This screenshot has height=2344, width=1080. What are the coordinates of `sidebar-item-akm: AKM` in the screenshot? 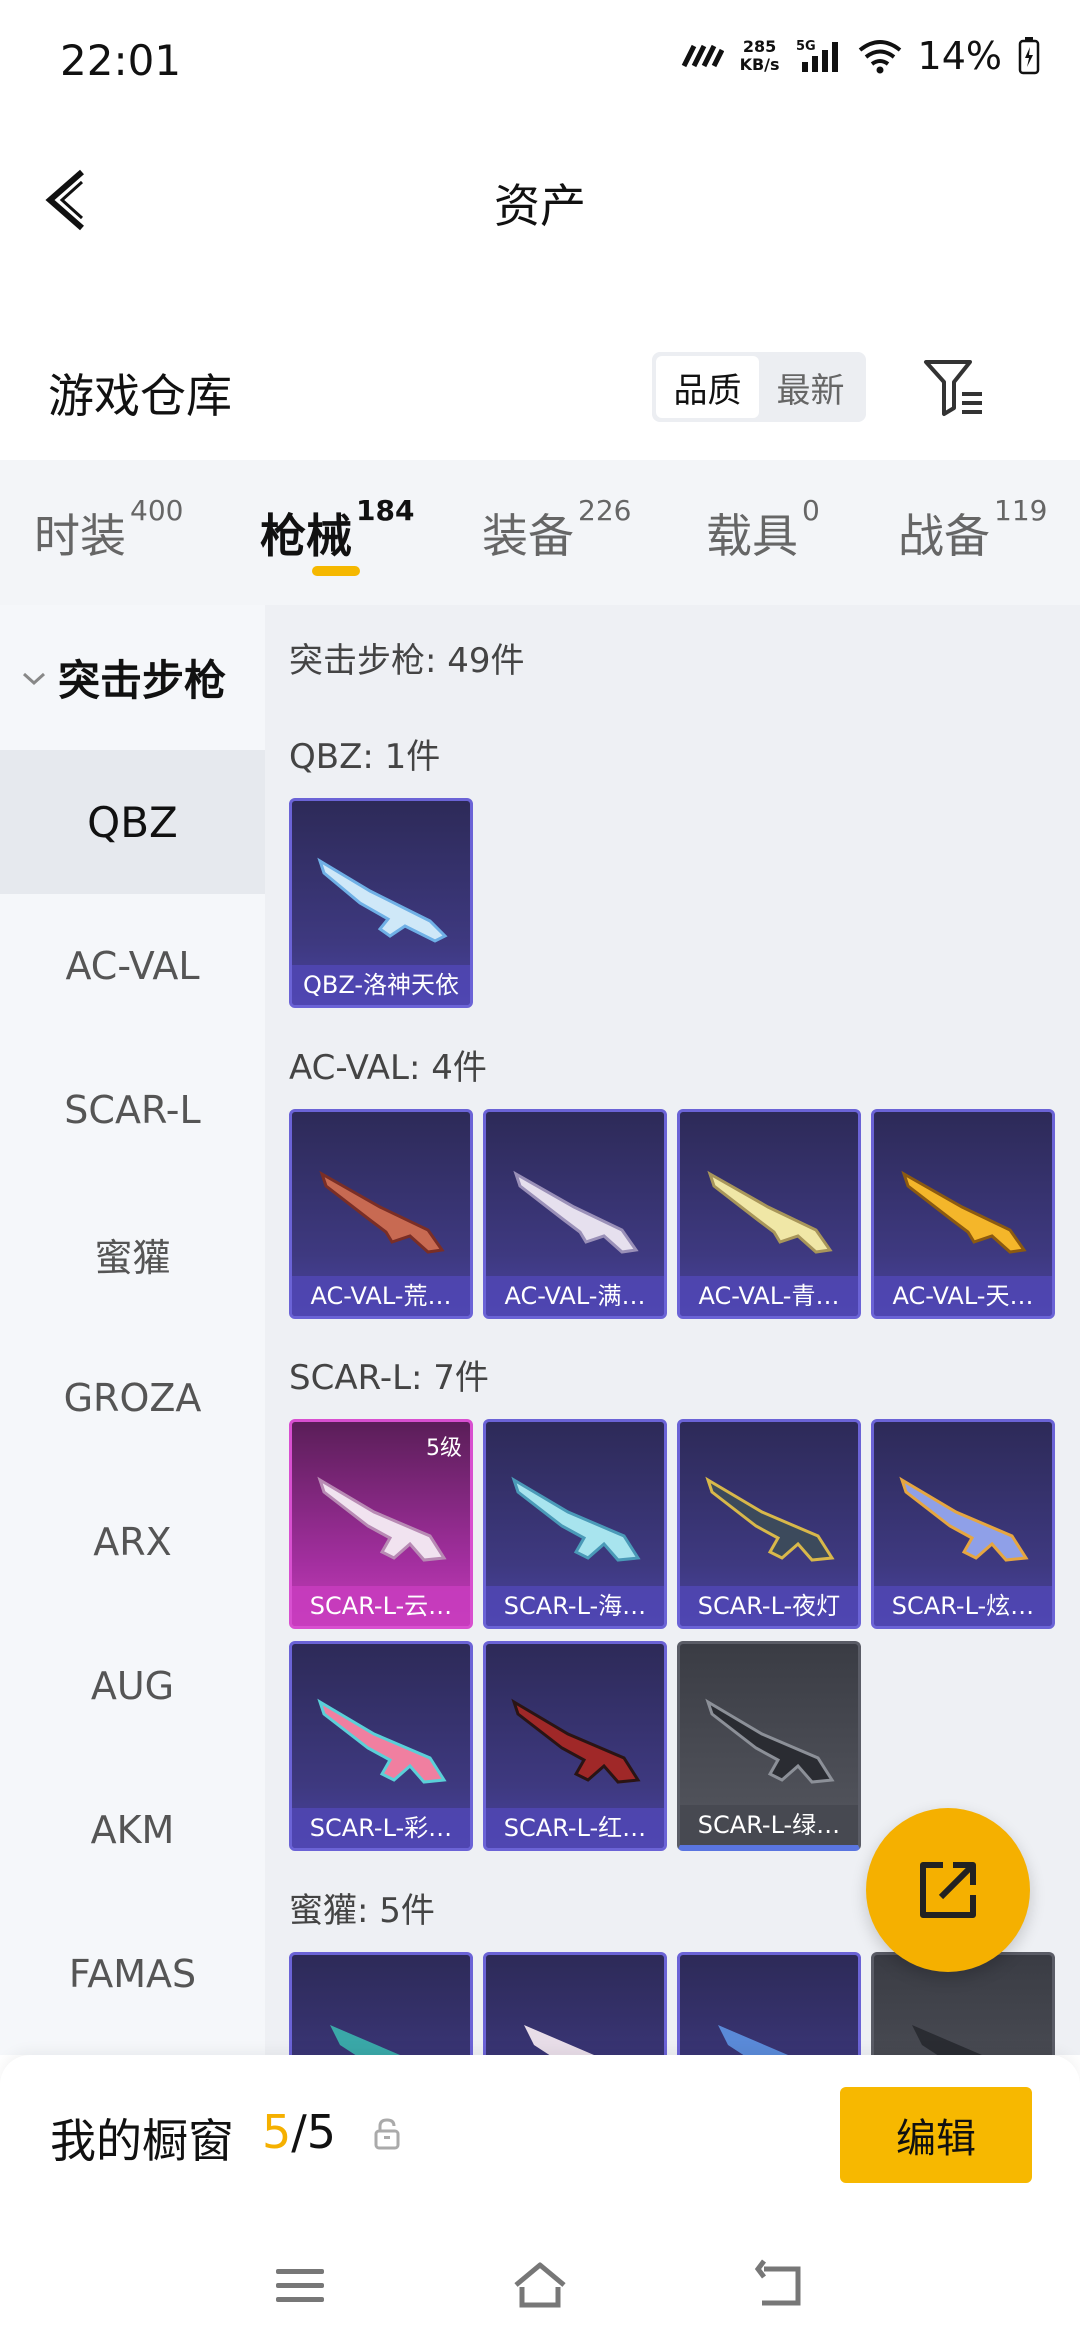 It's located at (132, 1830).